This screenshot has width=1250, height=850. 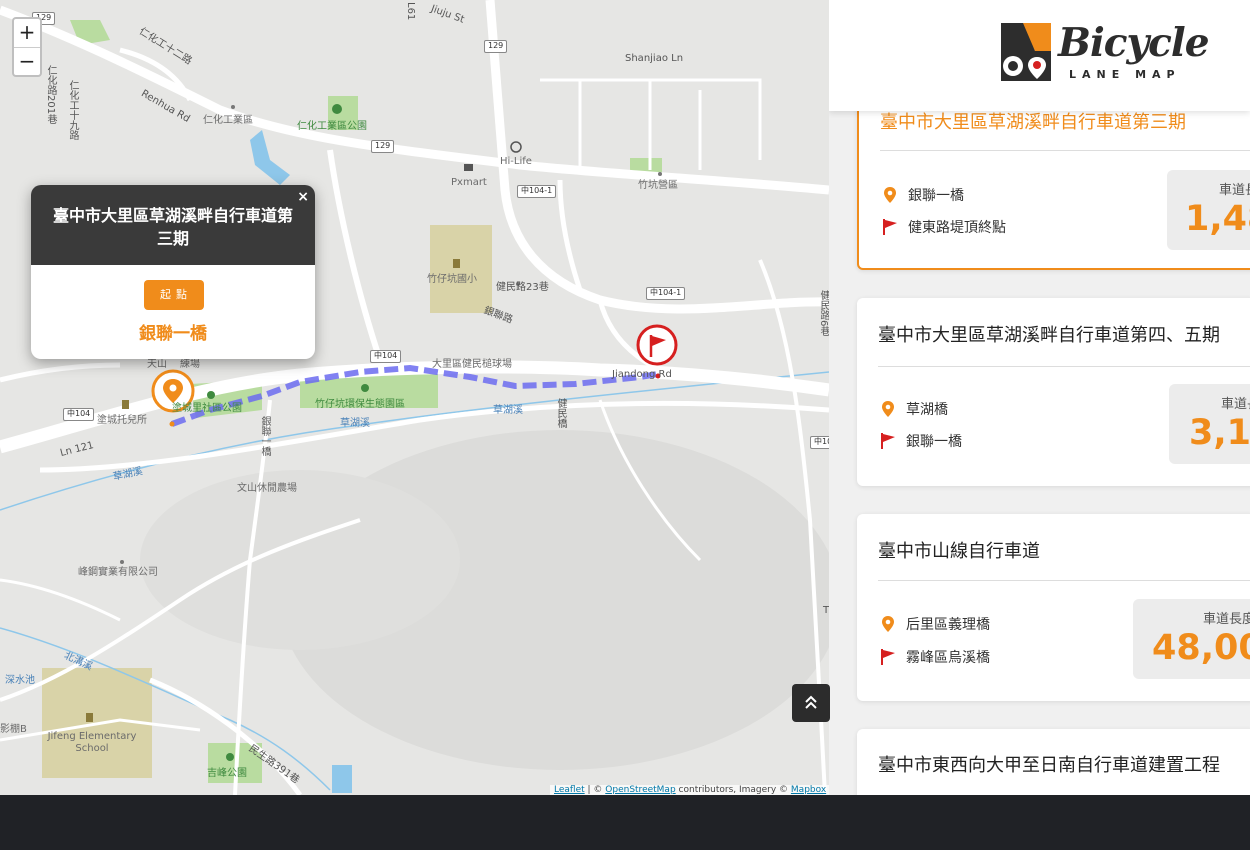 What do you see at coordinates (1024, 52) in the screenshot?
I see `bicycle-logo-icon` at bounding box center [1024, 52].